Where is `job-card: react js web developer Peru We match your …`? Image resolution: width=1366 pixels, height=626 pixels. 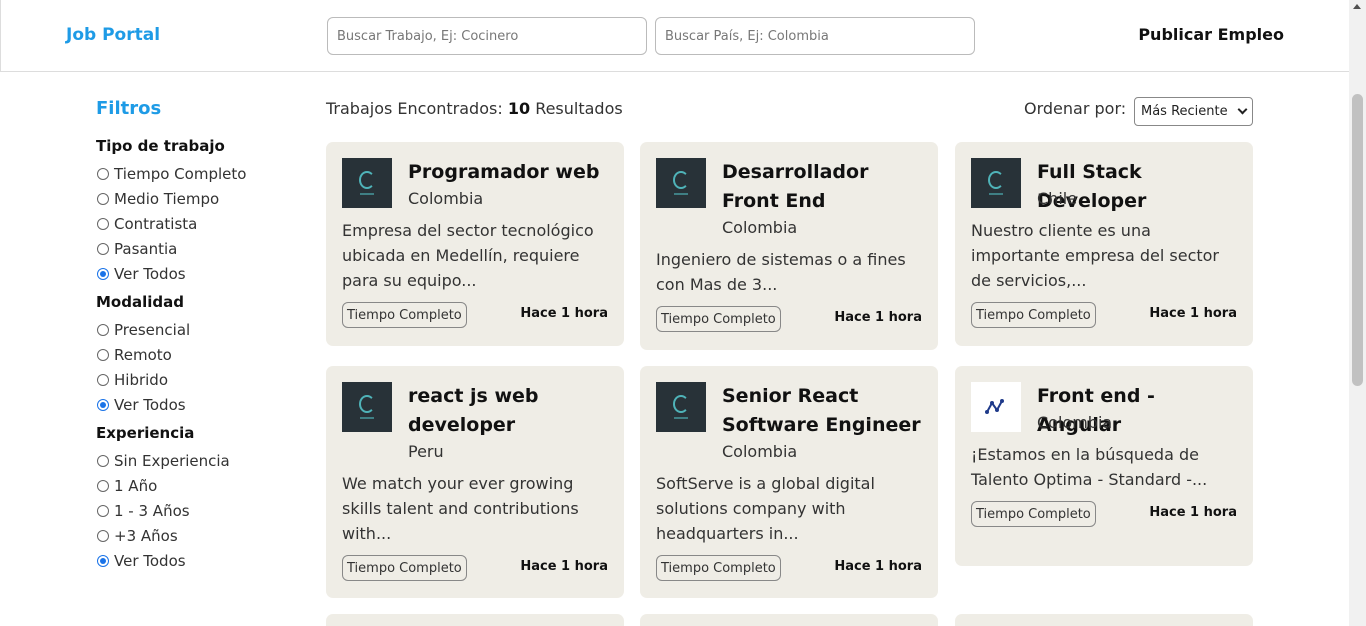 job-card: react js web developer Peru We match your … is located at coordinates (475, 482).